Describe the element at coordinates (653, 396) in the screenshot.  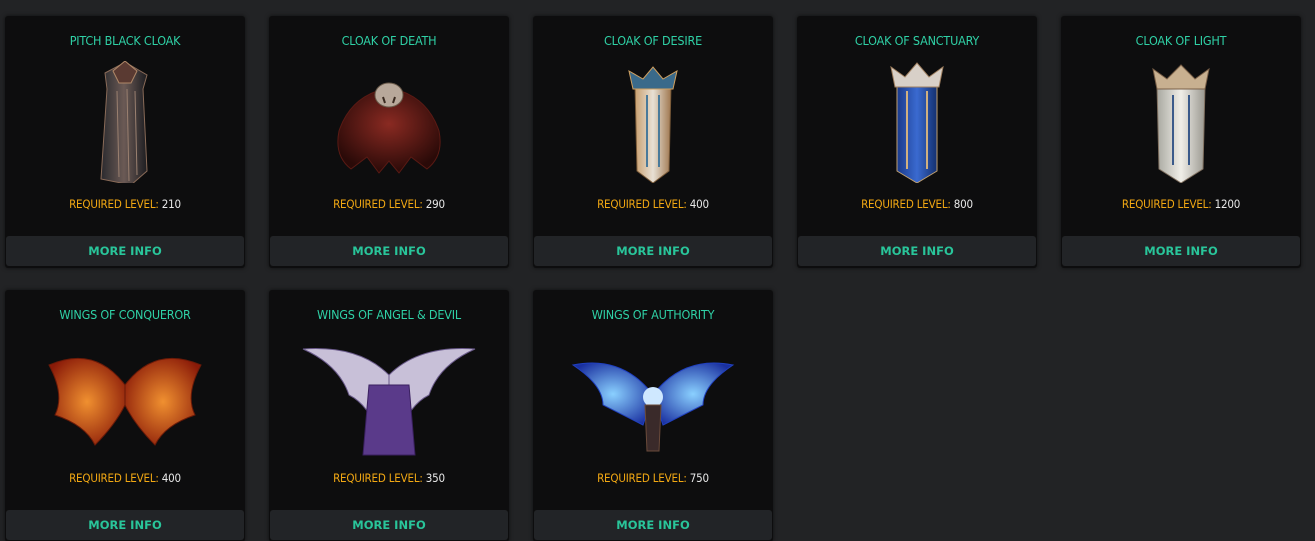
I see `wings-of-authority-image` at that location.